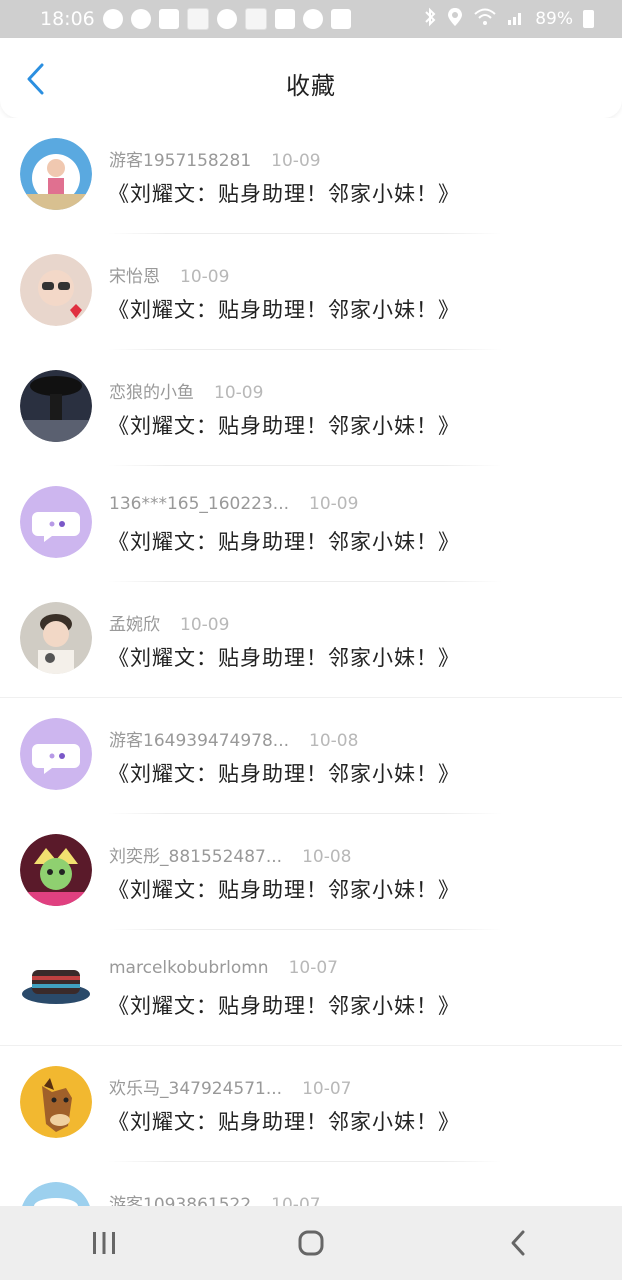  What do you see at coordinates (151, 393) in the screenshot?
I see `username: 恋狼的小鱼` at bounding box center [151, 393].